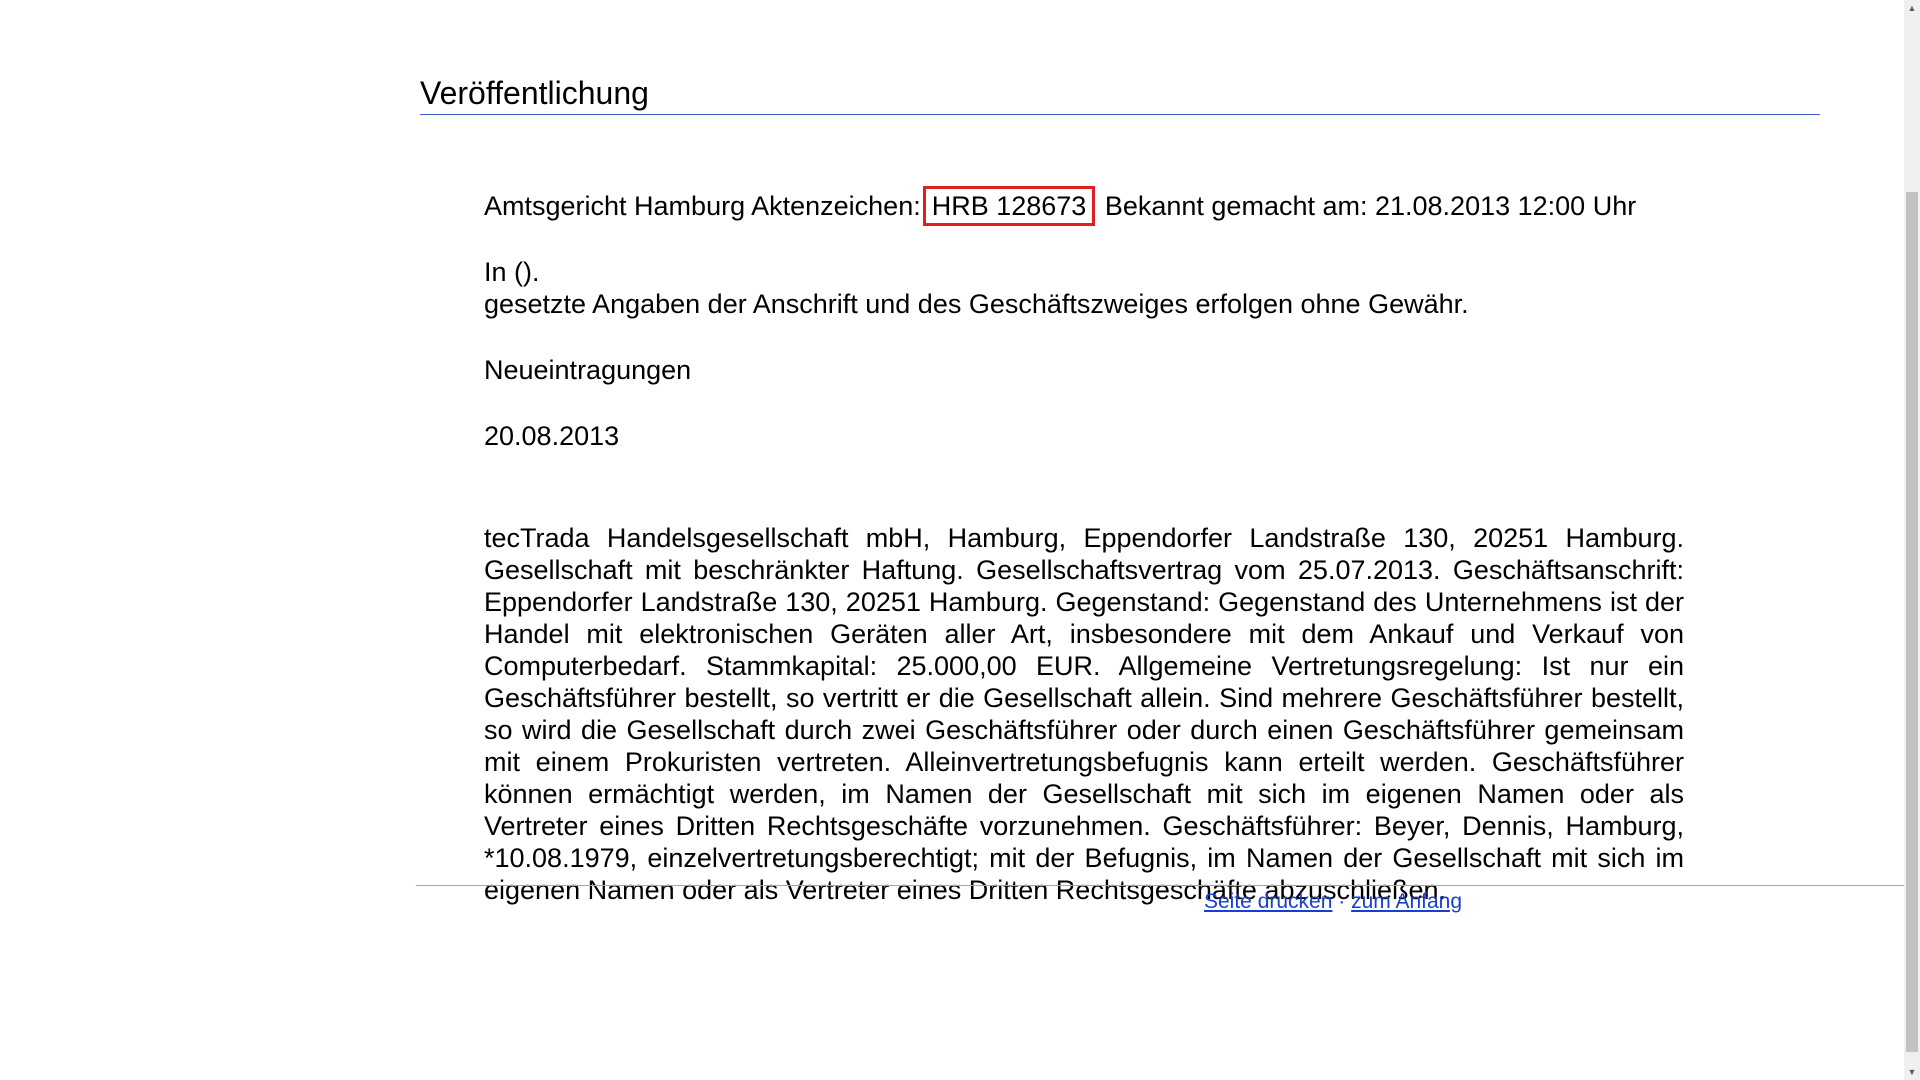 The image size is (1920, 1080). What do you see at coordinates (702, 206) in the screenshot?
I see `court-label: Amtsgericht Hamburg Aktenzeichen:` at bounding box center [702, 206].